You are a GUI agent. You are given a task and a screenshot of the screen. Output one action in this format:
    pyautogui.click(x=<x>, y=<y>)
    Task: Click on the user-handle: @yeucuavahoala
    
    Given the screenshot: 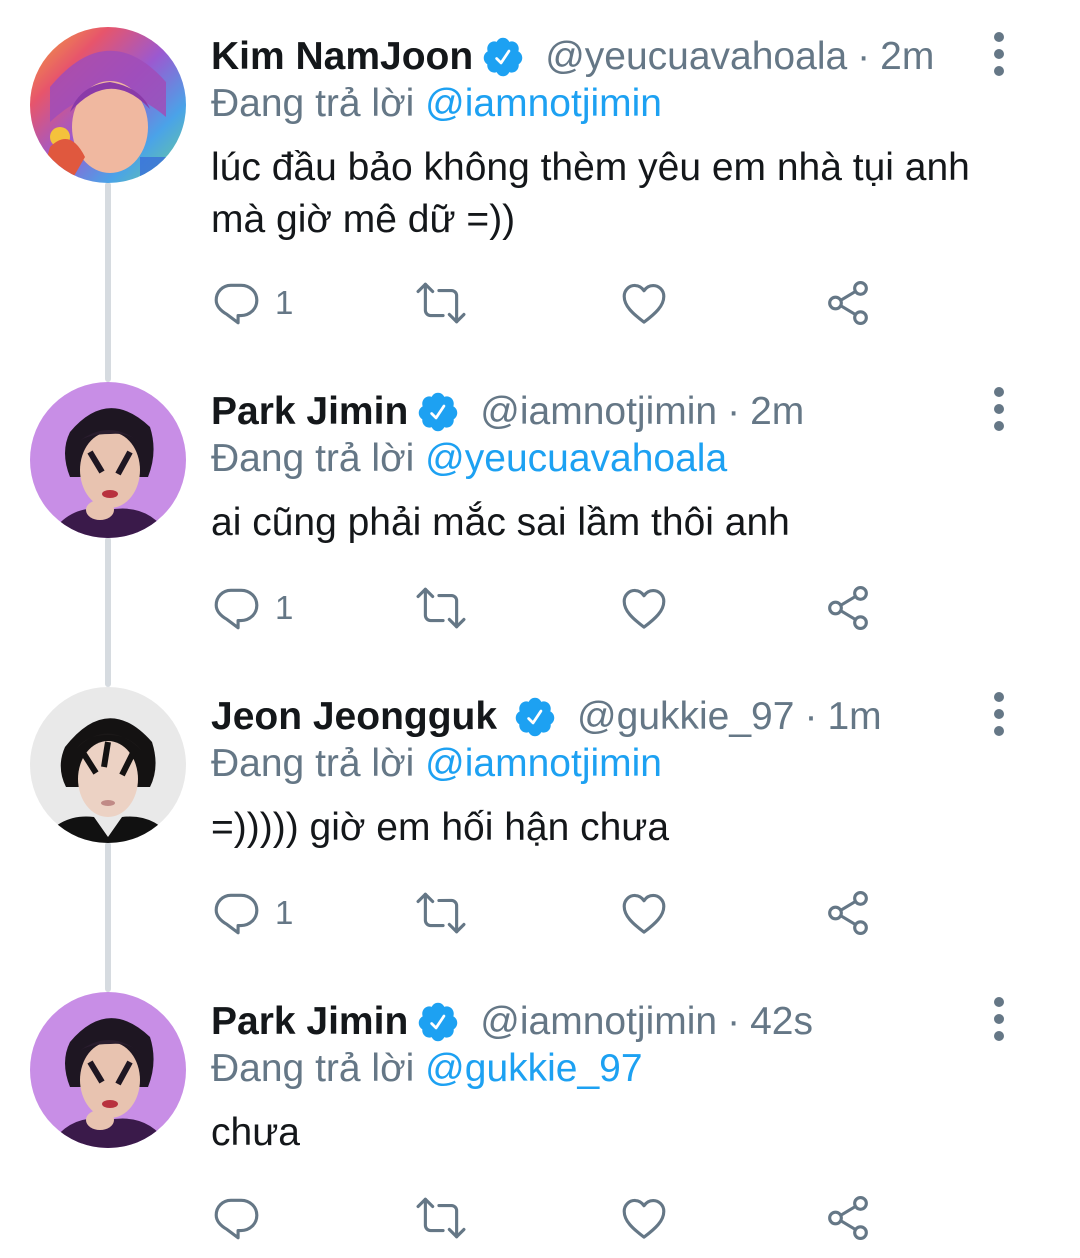 What is the action you would take?
    pyautogui.click(x=696, y=57)
    